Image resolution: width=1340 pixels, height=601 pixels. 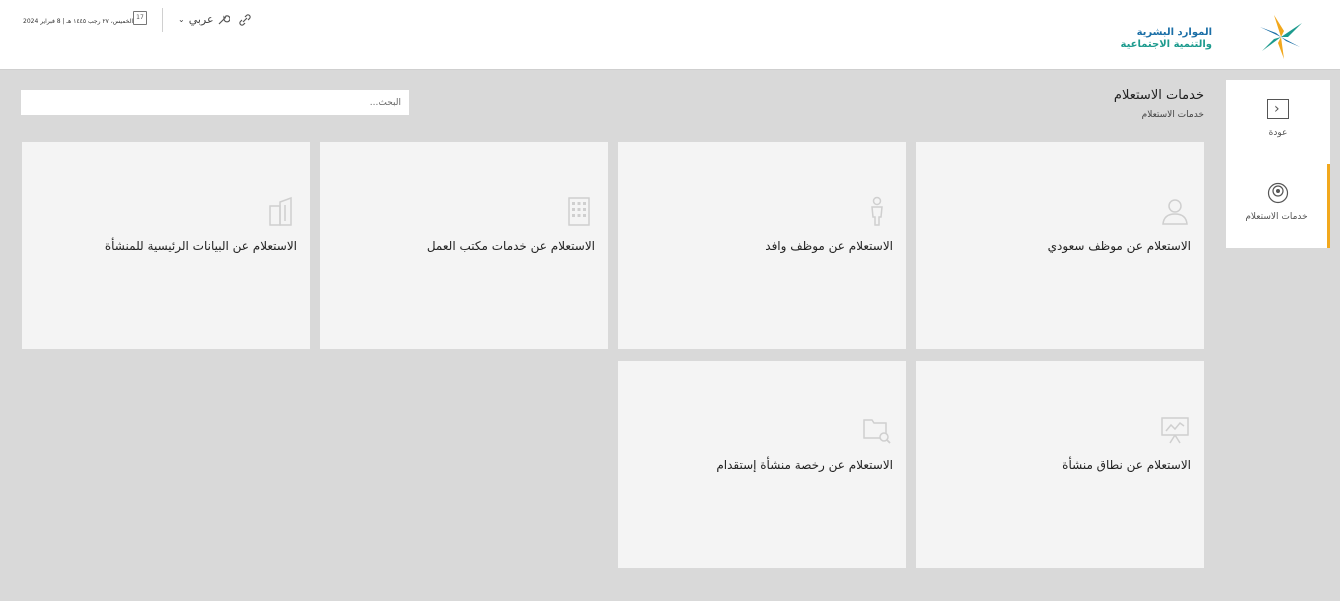 What do you see at coordinates (1126, 465) in the screenshot?
I see `card-title: الاستعلام عن نطاق منشأة` at bounding box center [1126, 465].